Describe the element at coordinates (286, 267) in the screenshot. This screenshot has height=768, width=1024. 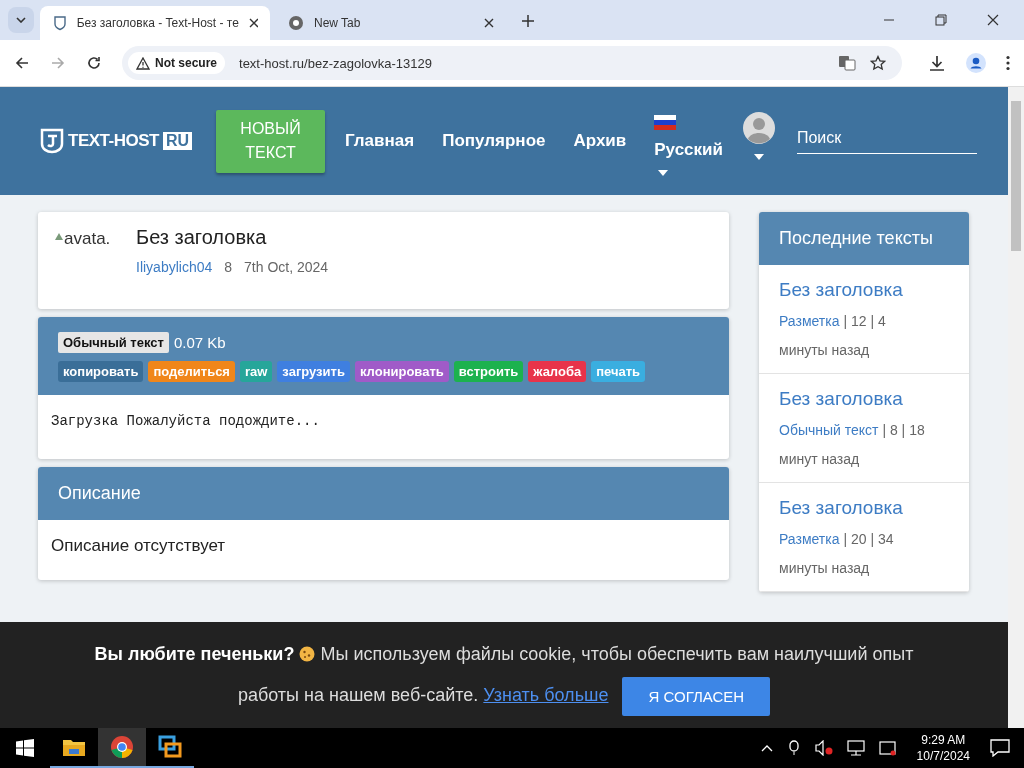
I see `paste-date: 7th Oct, 2024` at that location.